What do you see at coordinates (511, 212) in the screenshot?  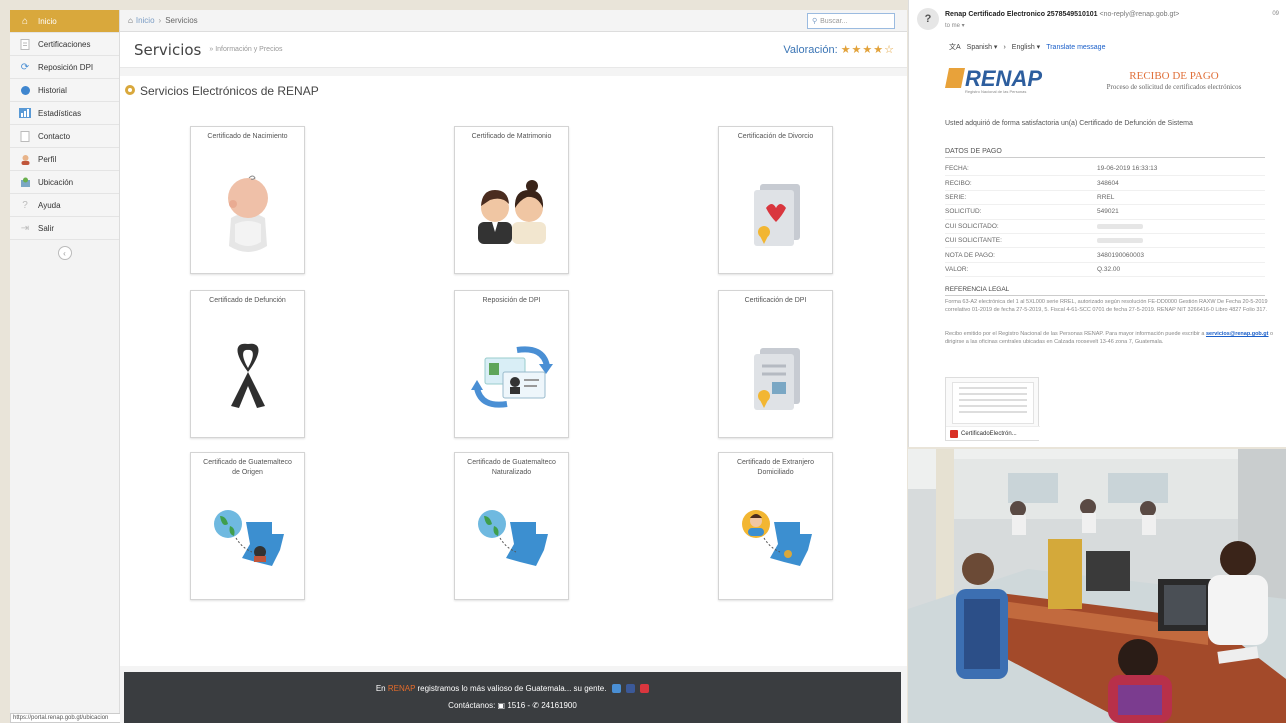 I see `couple-icon` at bounding box center [511, 212].